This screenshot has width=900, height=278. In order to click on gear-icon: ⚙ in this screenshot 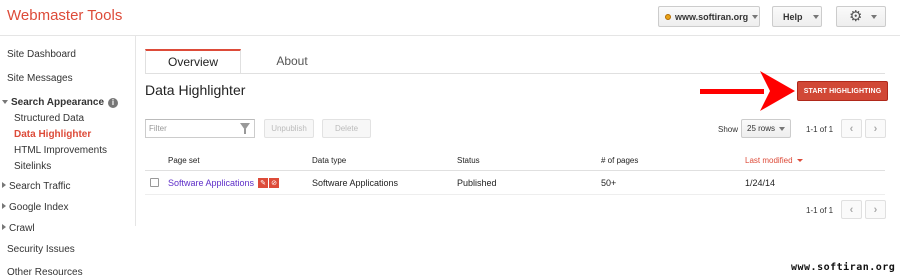, I will do `click(856, 16)`.